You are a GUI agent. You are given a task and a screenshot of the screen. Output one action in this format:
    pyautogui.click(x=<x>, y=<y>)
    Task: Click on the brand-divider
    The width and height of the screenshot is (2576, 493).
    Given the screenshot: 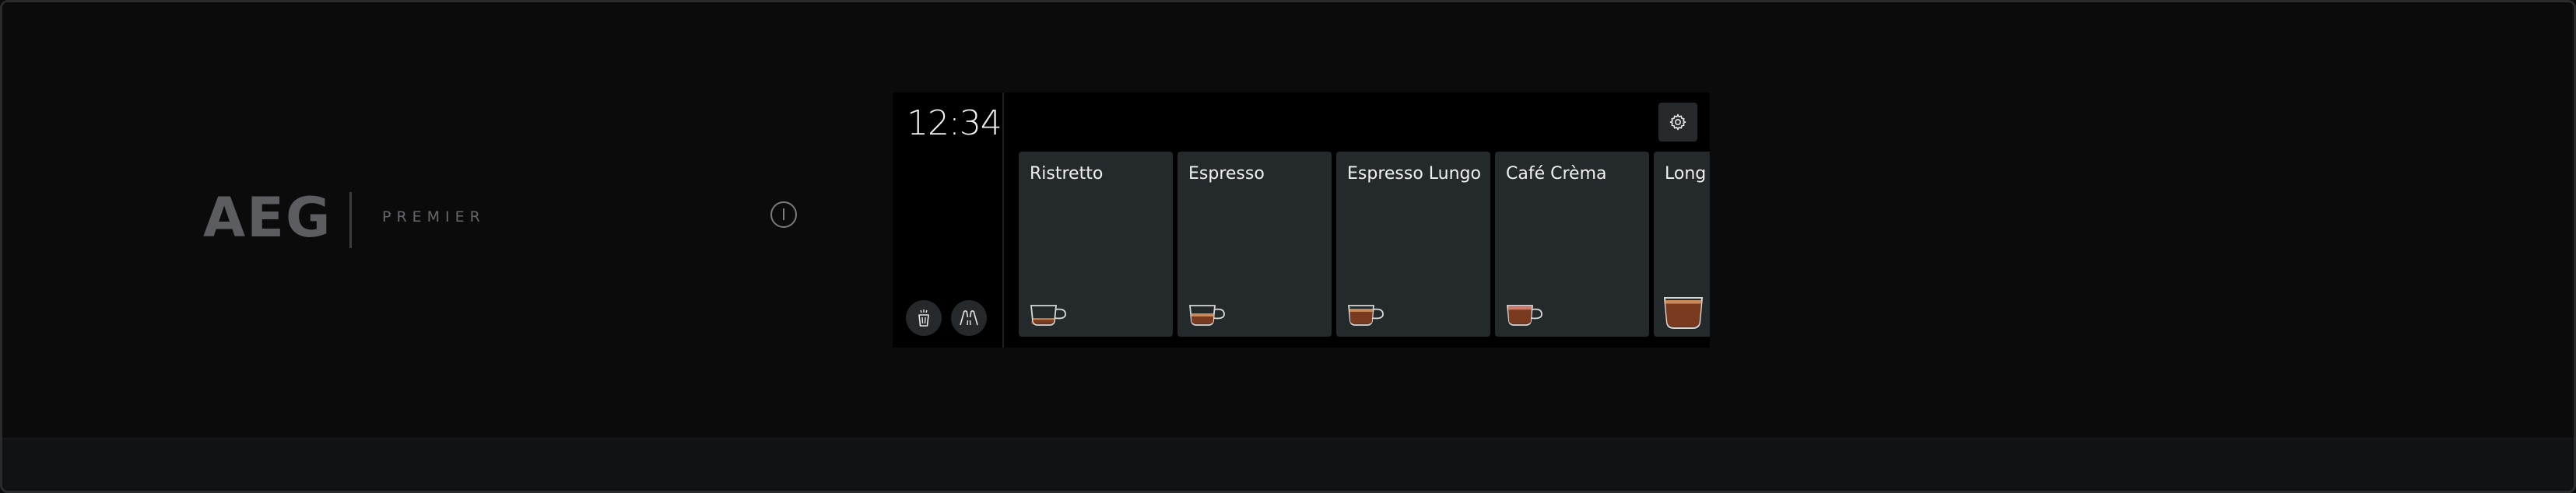 What is the action you would take?
    pyautogui.click(x=351, y=220)
    